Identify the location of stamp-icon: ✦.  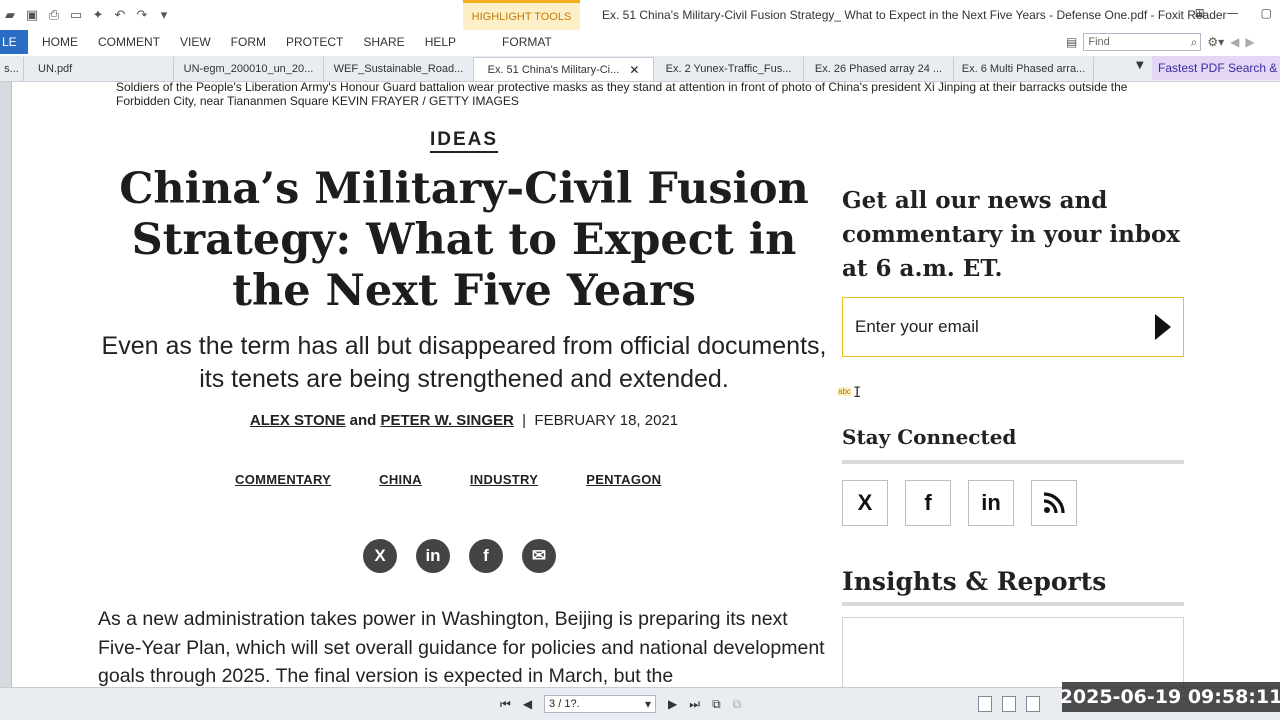
(98, 15).